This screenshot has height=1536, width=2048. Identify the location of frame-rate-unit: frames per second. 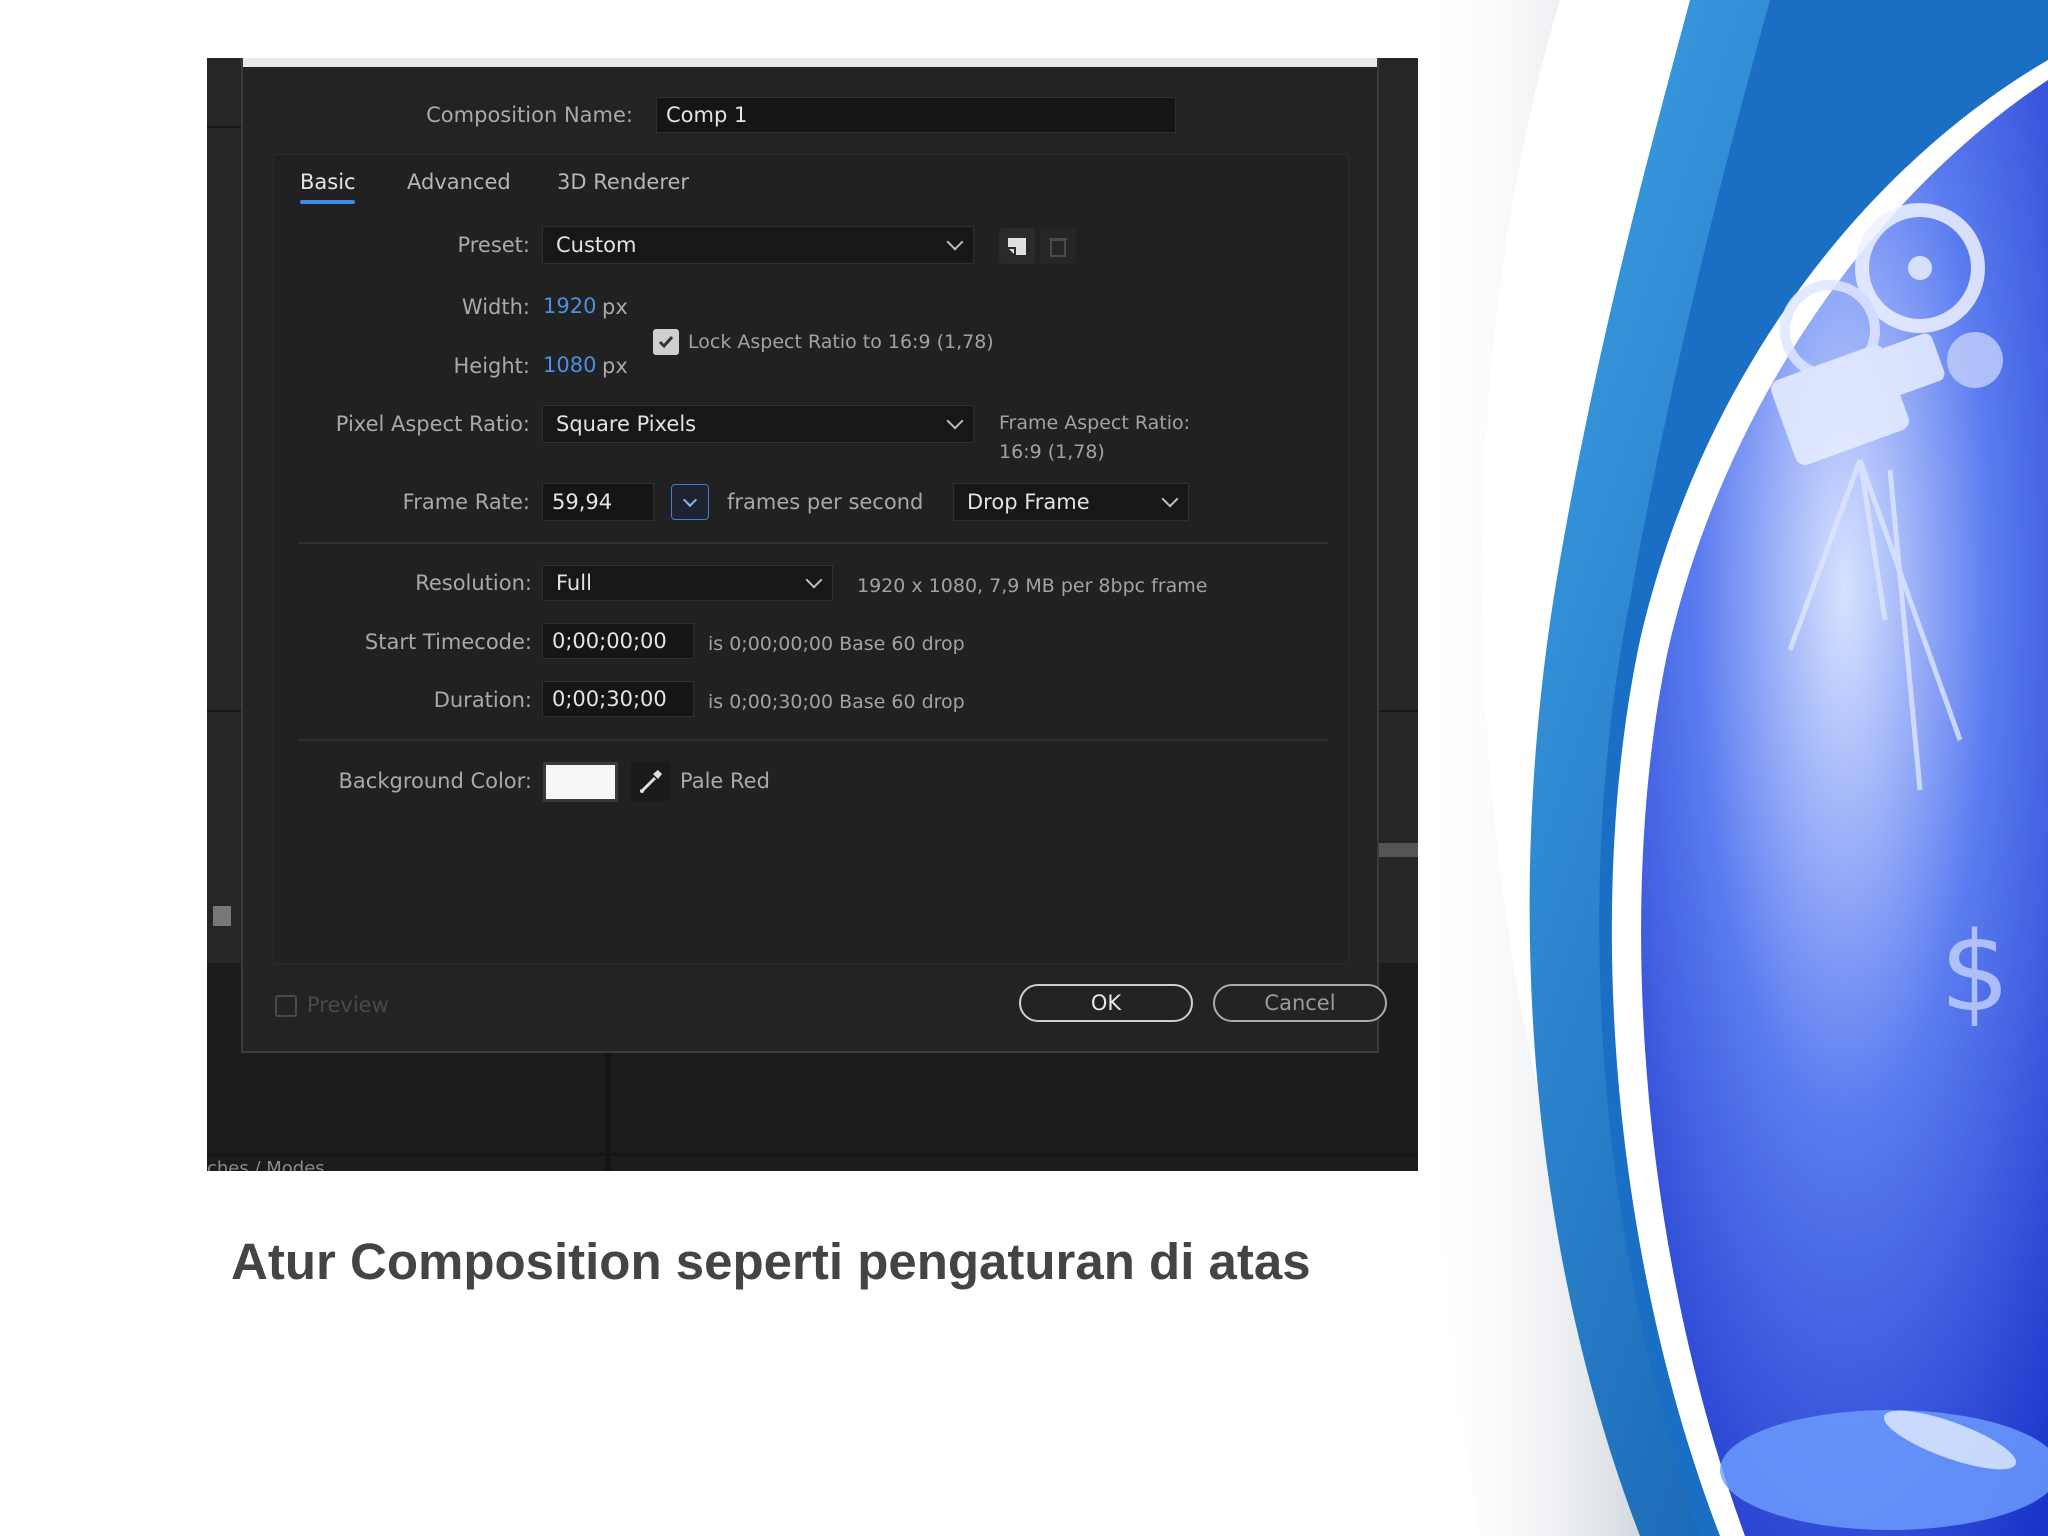
(825, 502).